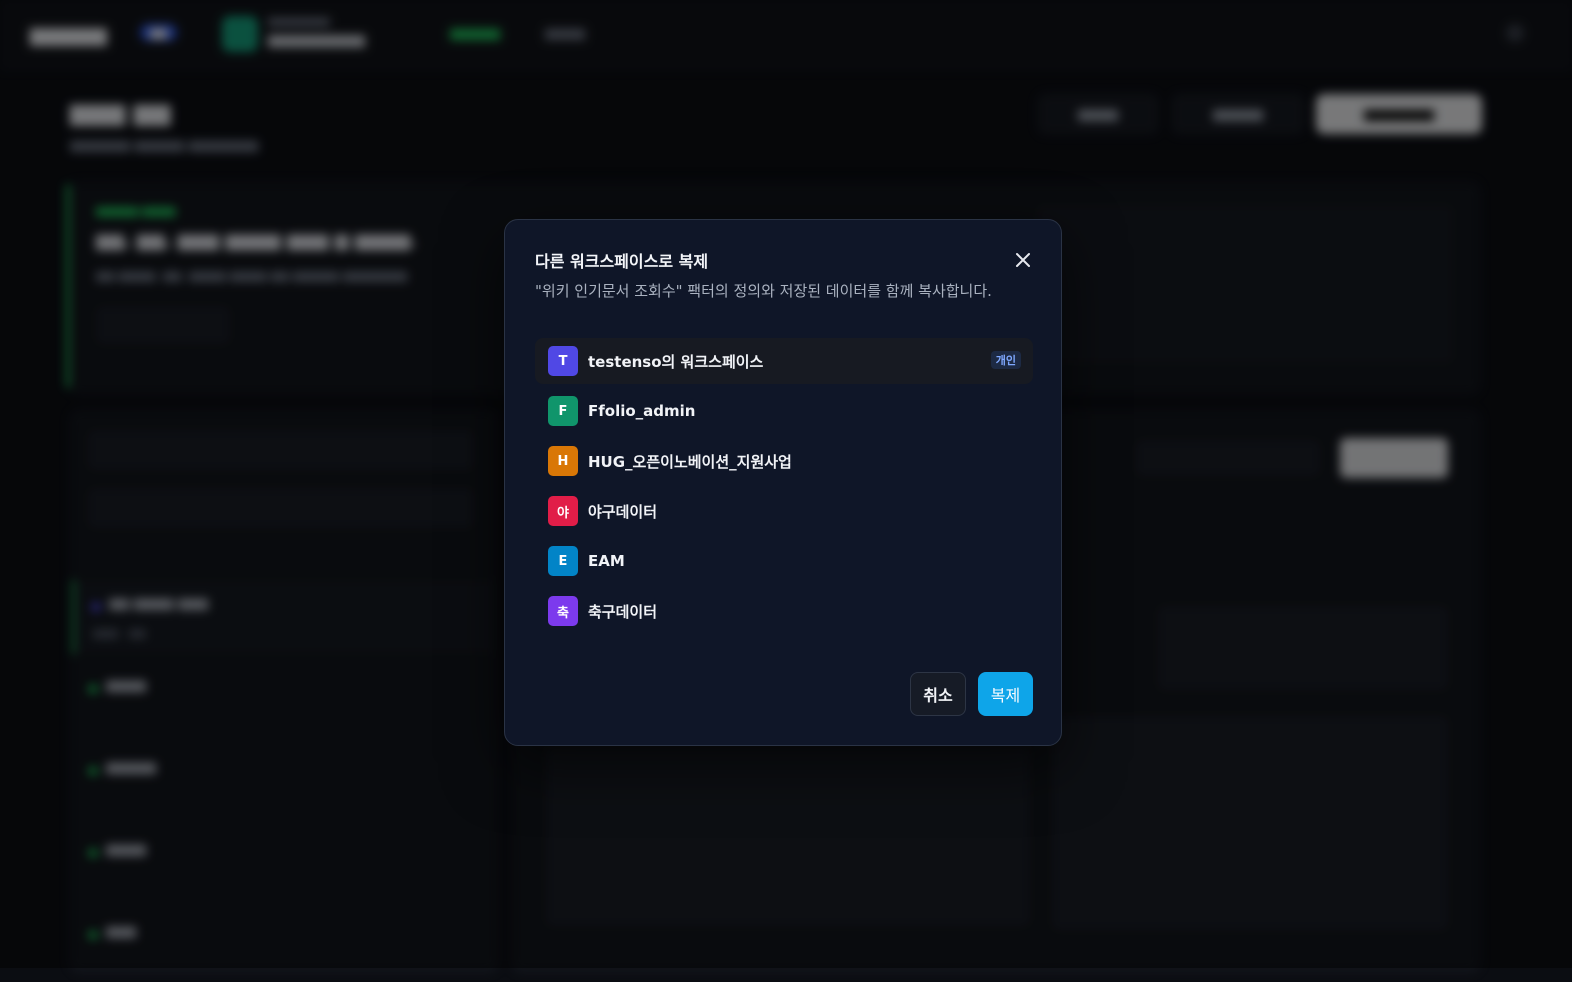 The image size is (1572, 982). What do you see at coordinates (690, 461) in the screenshot?
I see `workspace-name: HUG_오픈이노베이션_지원사업` at bounding box center [690, 461].